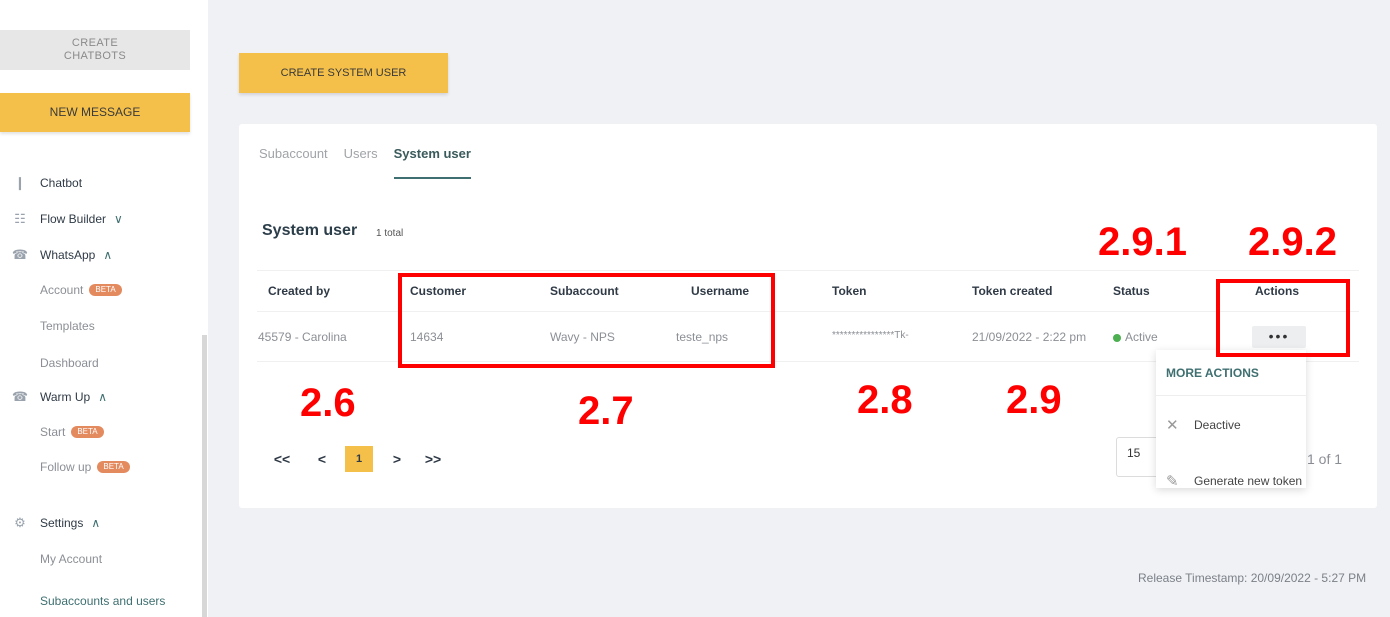 This screenshot has width=1390, height=617. What do you see at coordinates (397, 459) in the screenshot?
I see `next-page-button: >` at bounding box center [397, 459].